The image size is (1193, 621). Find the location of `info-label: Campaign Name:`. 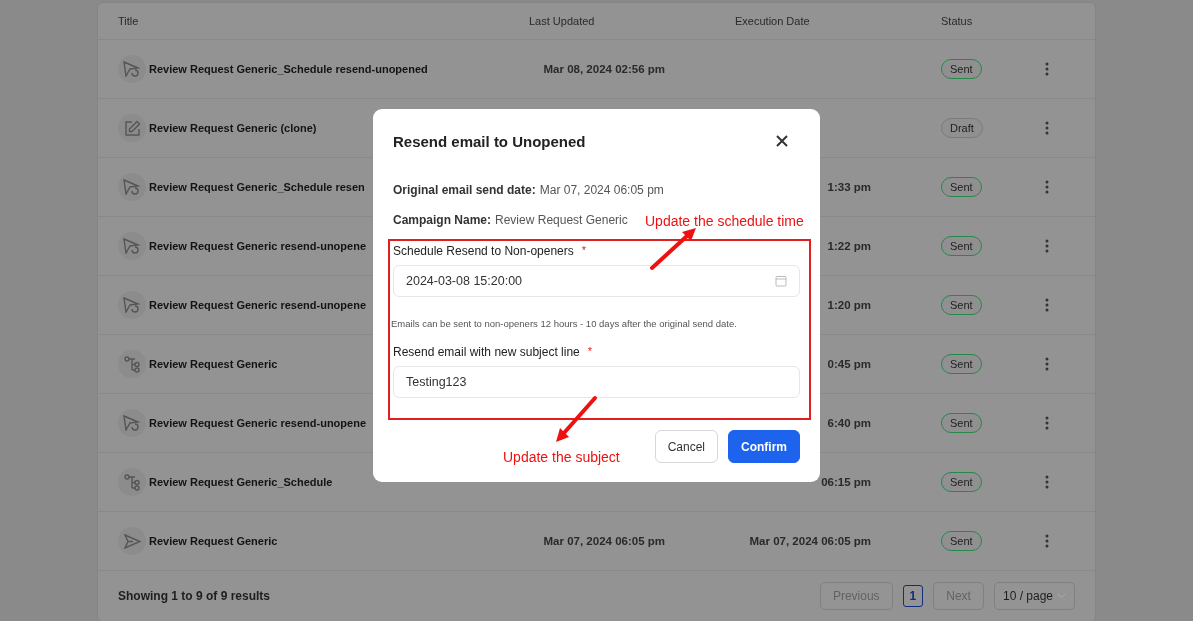

info-label: Campaign Name: is located at coordinates (442, 220).